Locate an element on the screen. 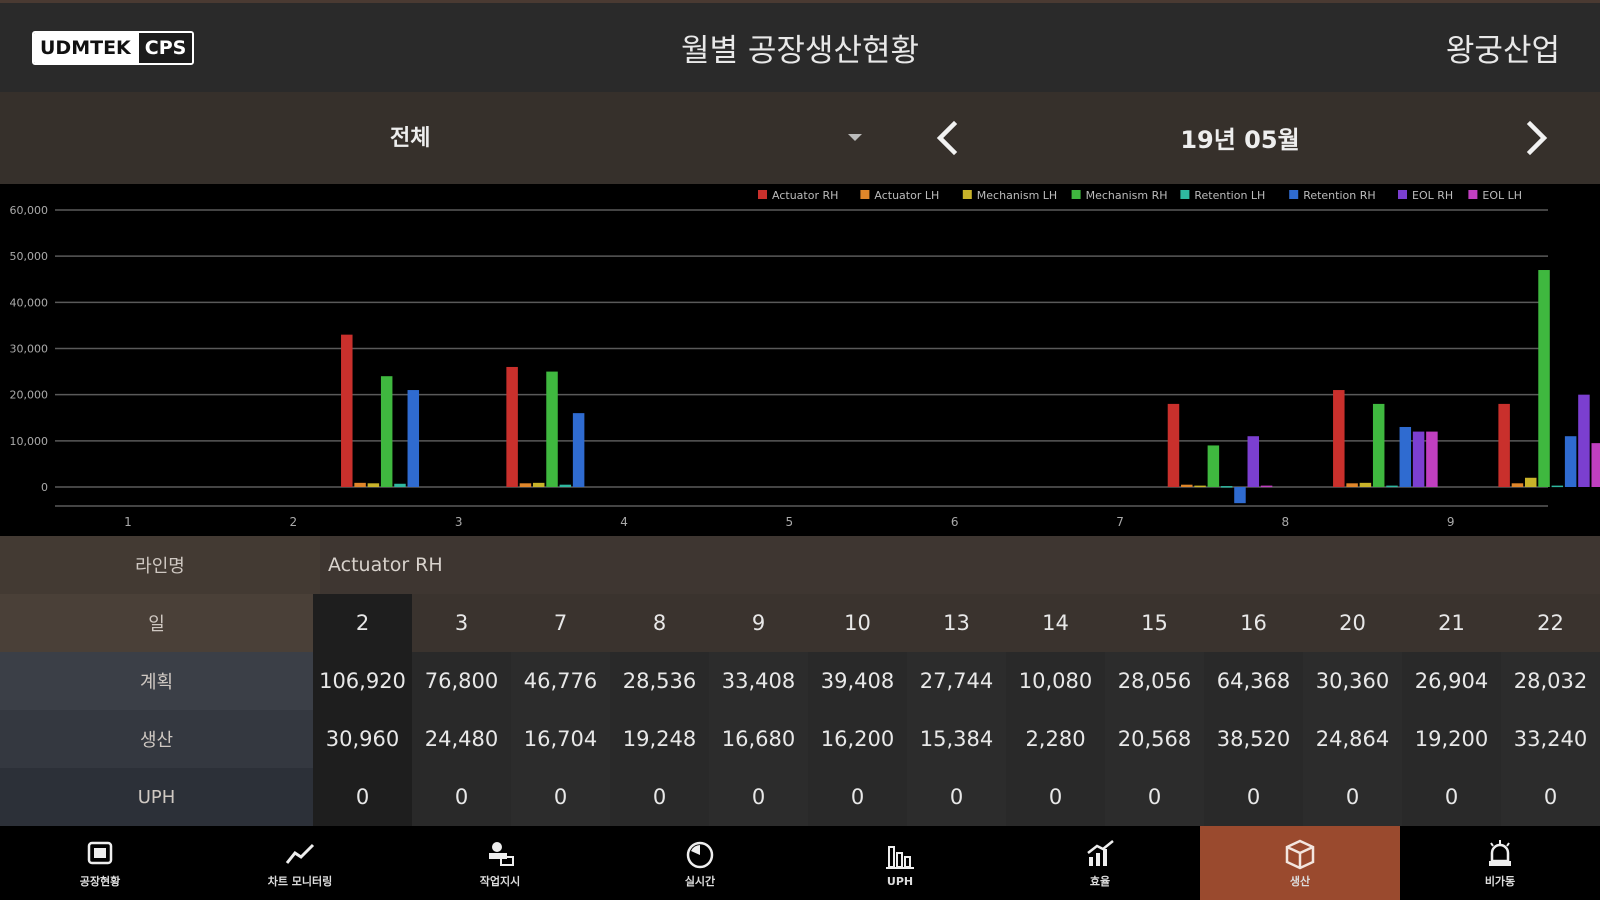  day-cell: 14 is located at coordinates (1055, 623).